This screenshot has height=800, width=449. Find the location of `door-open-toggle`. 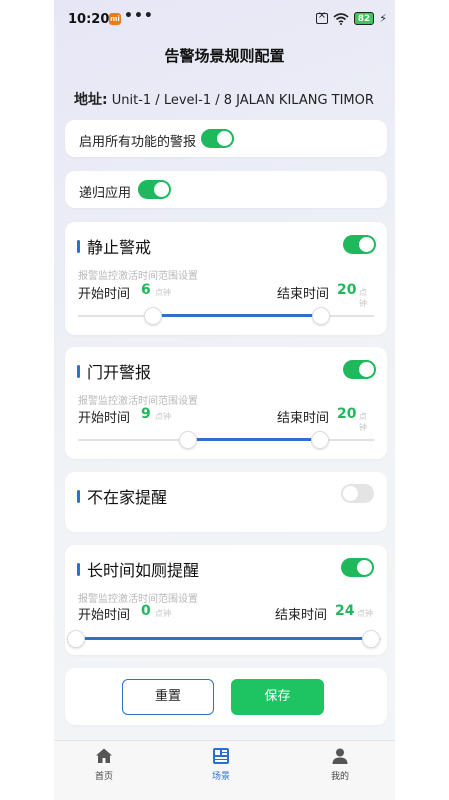

door-open-toggle is located at coordinates (359, 369).